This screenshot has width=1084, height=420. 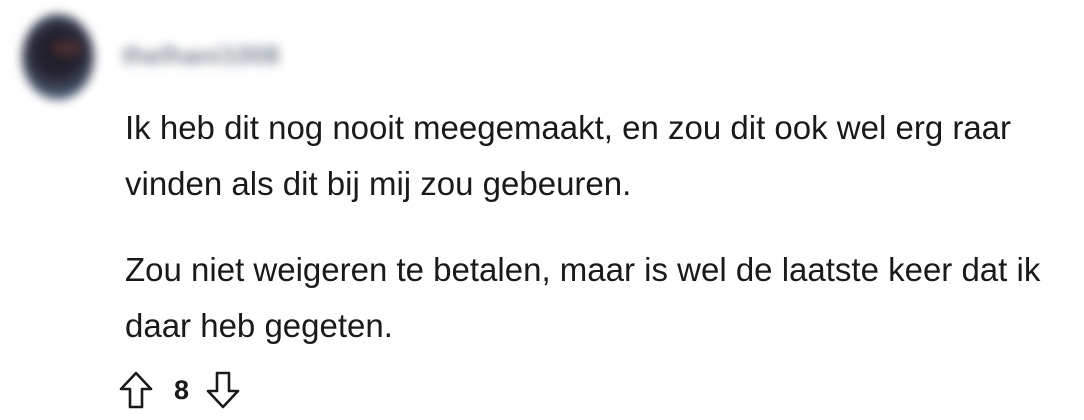 I want to click on downvote-arrow-icon, so click(x=223, y=390).